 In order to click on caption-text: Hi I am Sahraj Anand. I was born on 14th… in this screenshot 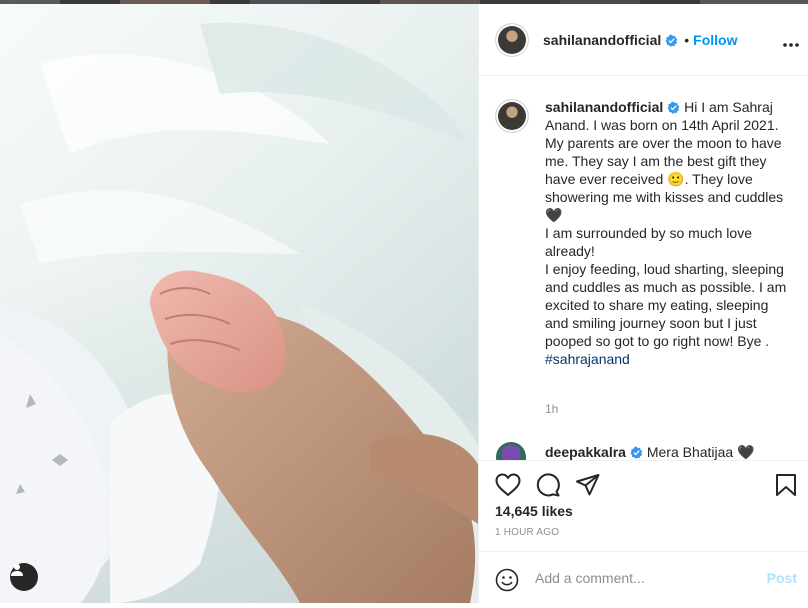, I will do `click(666, 224)`.